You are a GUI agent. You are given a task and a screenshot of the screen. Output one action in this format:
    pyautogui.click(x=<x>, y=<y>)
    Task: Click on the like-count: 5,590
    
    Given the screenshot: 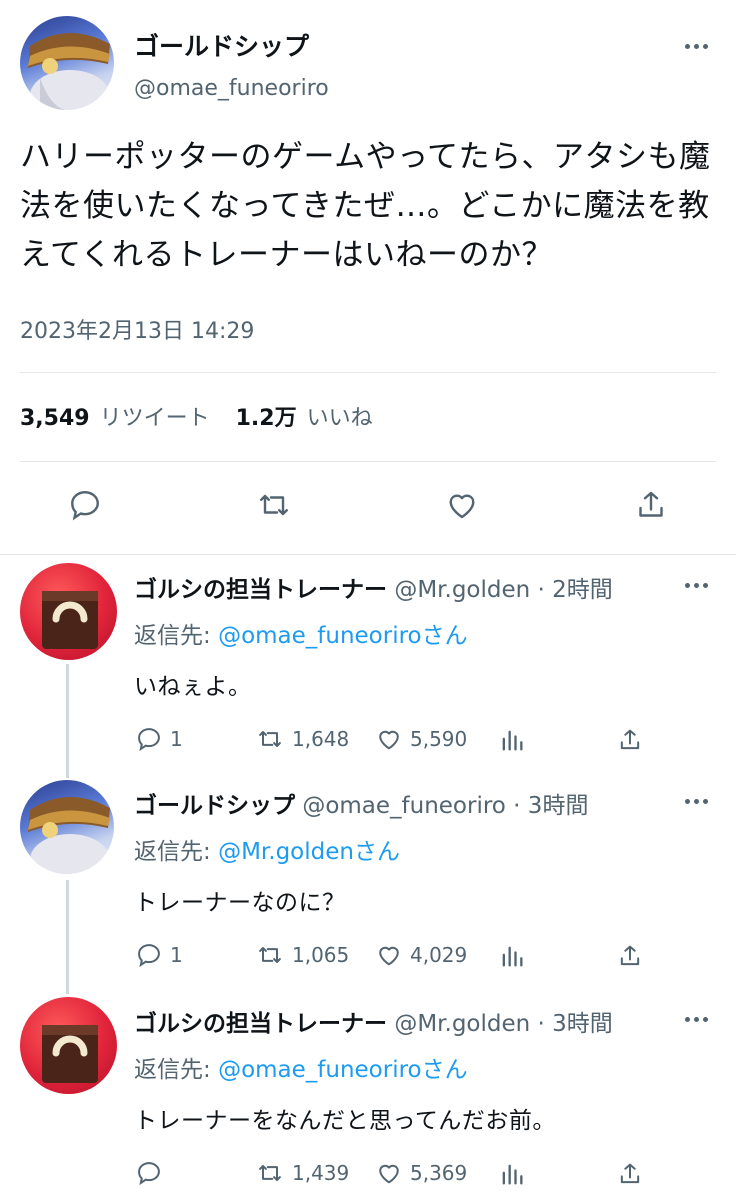 What is the action you would take?
    pyautogui.click(x=439, y=739)
    